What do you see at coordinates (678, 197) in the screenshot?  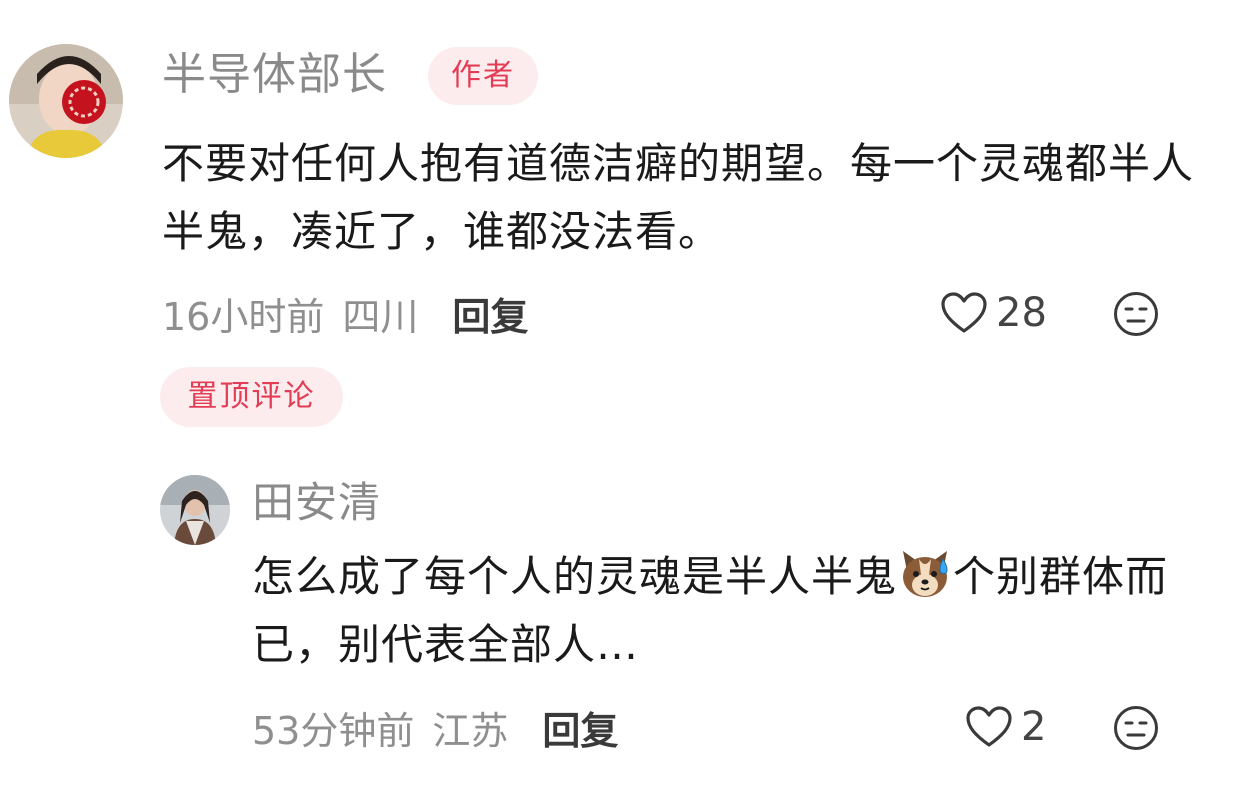 I see `comment-text: 不要对任何人抱有道德洁癖的期望。每一个灵魂都半人半鬼，凑近了，谁都没法看。` at bounding box center [678, 197].